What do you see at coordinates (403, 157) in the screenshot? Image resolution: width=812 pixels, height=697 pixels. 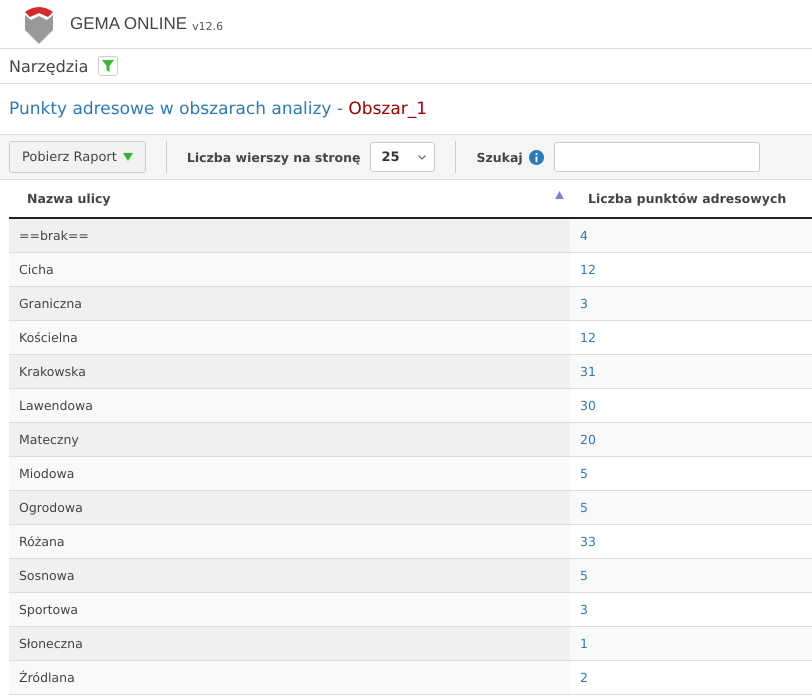 I see `rows-per-page-select: 25` at bounding box center [403, 157].